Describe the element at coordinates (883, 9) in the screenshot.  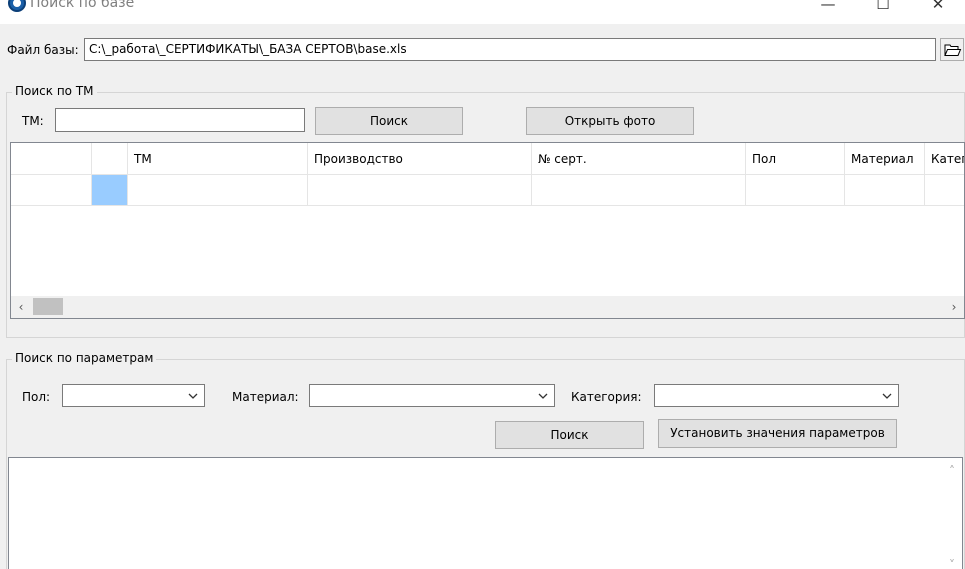
I see `maximize-button: ☐` at that location.